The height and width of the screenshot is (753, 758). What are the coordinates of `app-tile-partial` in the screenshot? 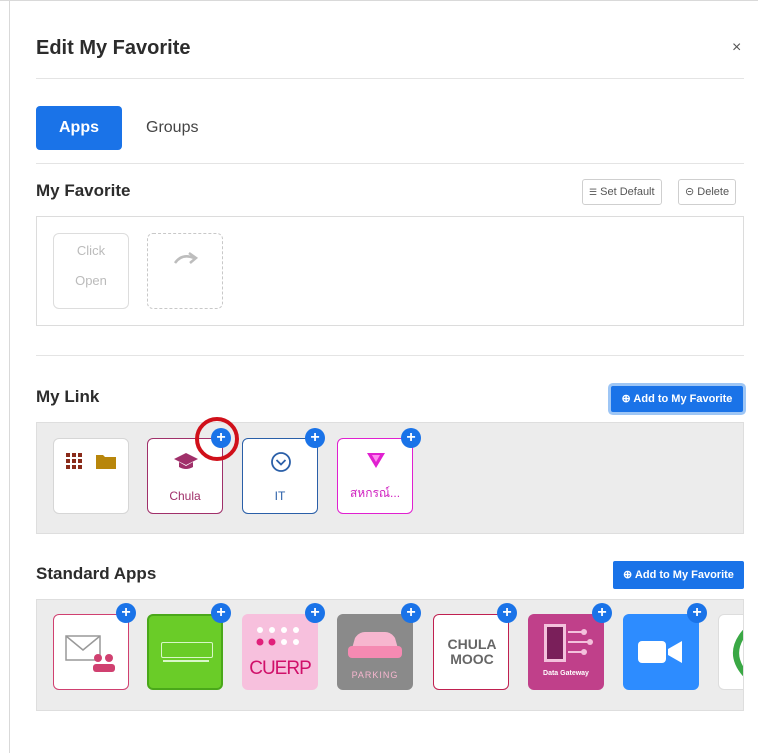 It's located at (730, 652).